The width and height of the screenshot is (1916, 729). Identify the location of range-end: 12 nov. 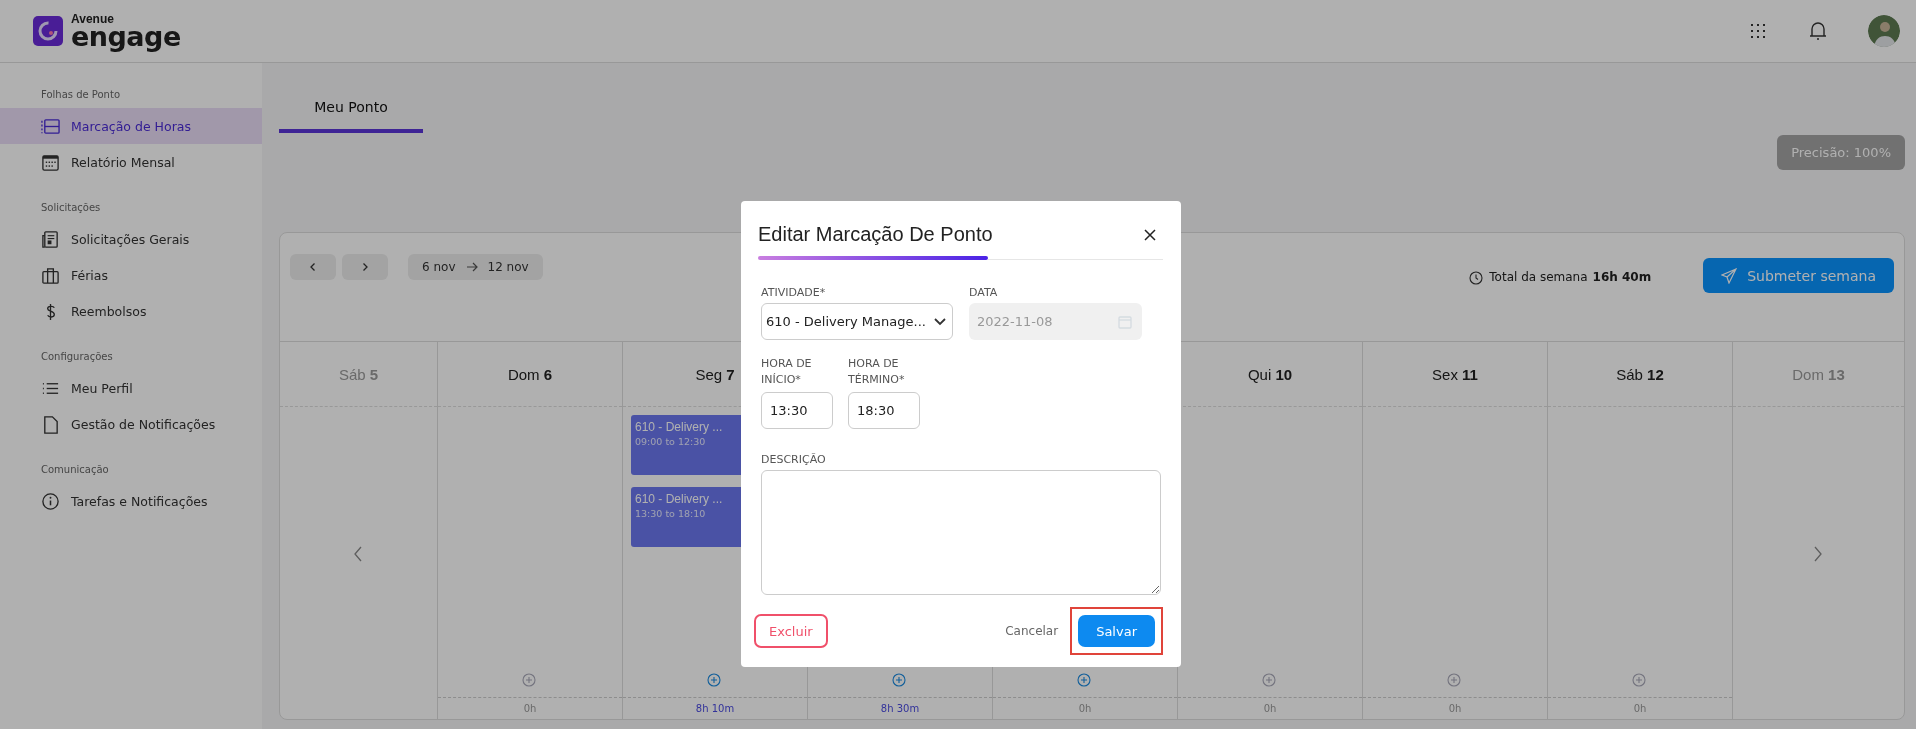
(508, 267).